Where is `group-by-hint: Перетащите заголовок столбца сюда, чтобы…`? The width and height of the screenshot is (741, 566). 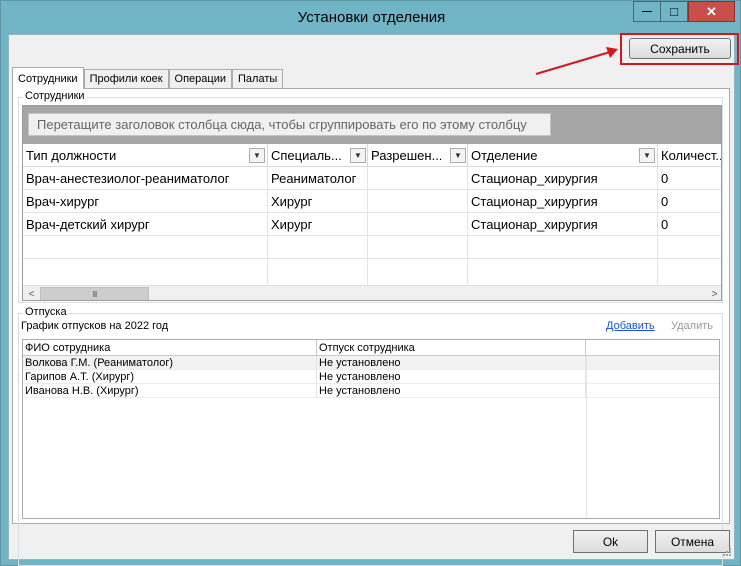 group-by-hint: Перетащите заголовок столбца сюда, чтобы… is located at coordinates (289, 124).